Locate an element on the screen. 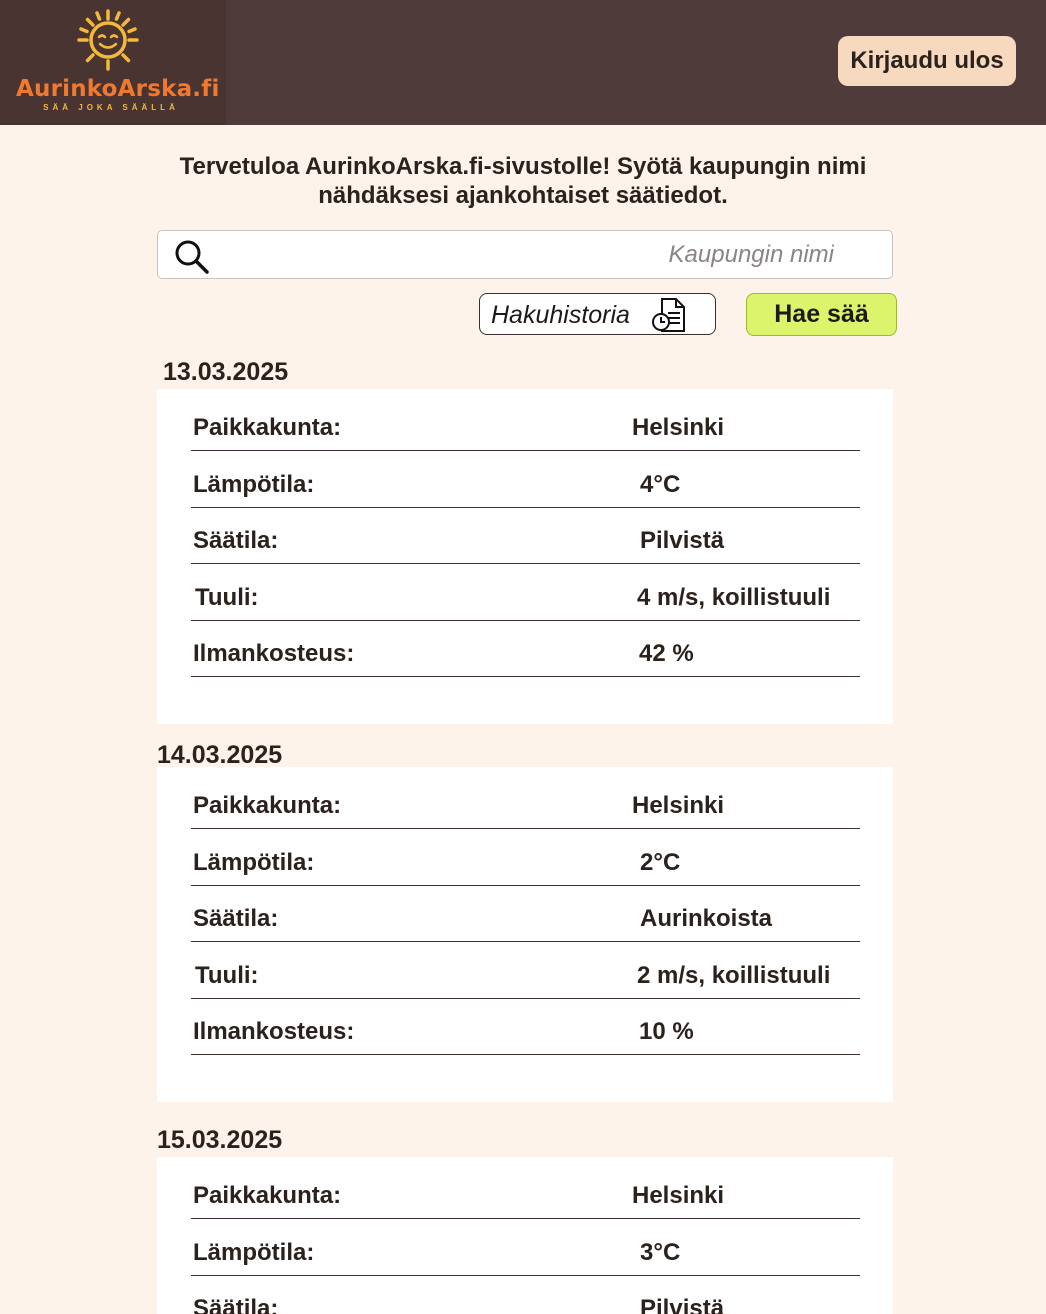 The width and height of the screenshot is (1046, 1314). search-icon is located at coordinates (192, 257).